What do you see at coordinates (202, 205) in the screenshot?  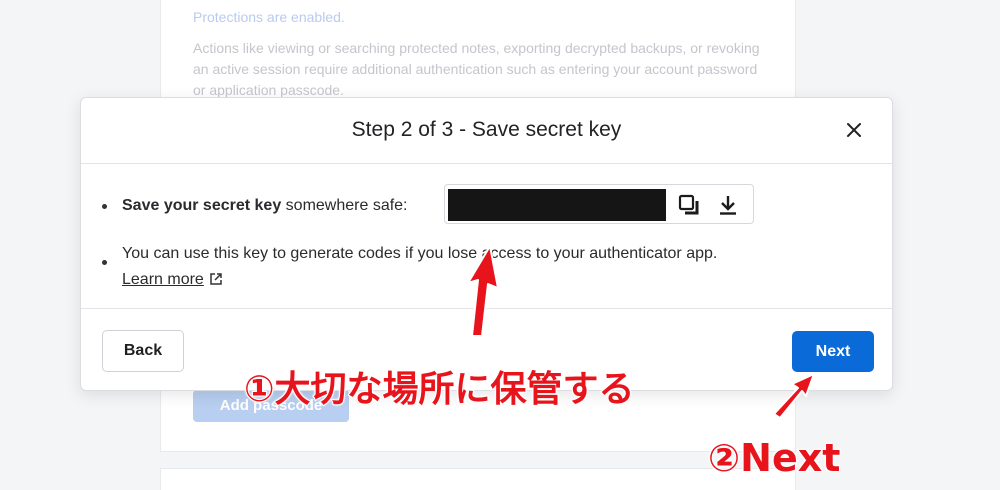 I see `save-key-bold-text: Save your secret key` at bounding box center [202, 205].